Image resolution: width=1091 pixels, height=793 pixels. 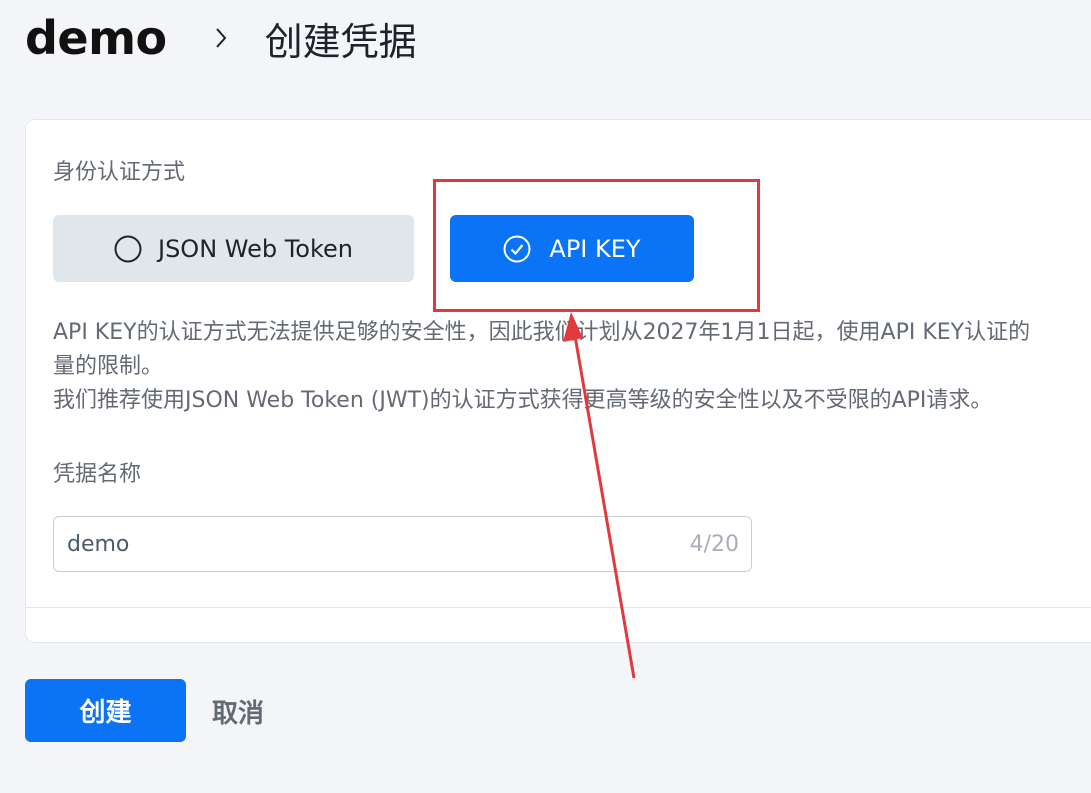 I want to click on check-circle-icon, so click(x=517, y=249).